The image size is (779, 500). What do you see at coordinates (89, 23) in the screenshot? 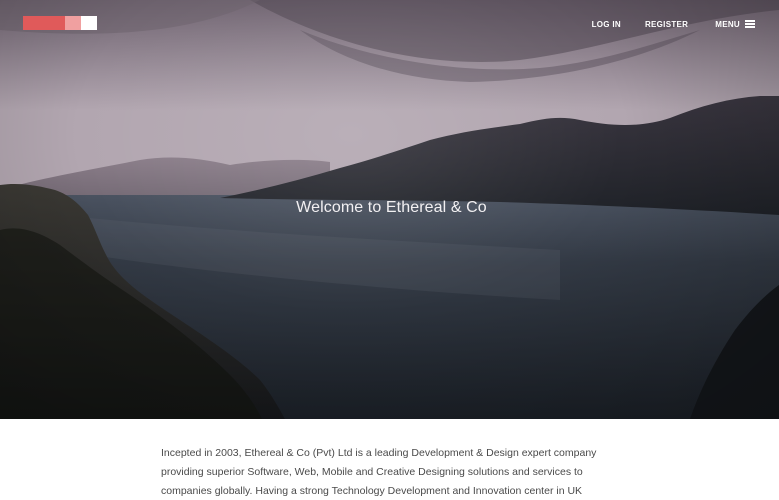
I see `logo-block-tertiary` at bounding box center [89, 23].